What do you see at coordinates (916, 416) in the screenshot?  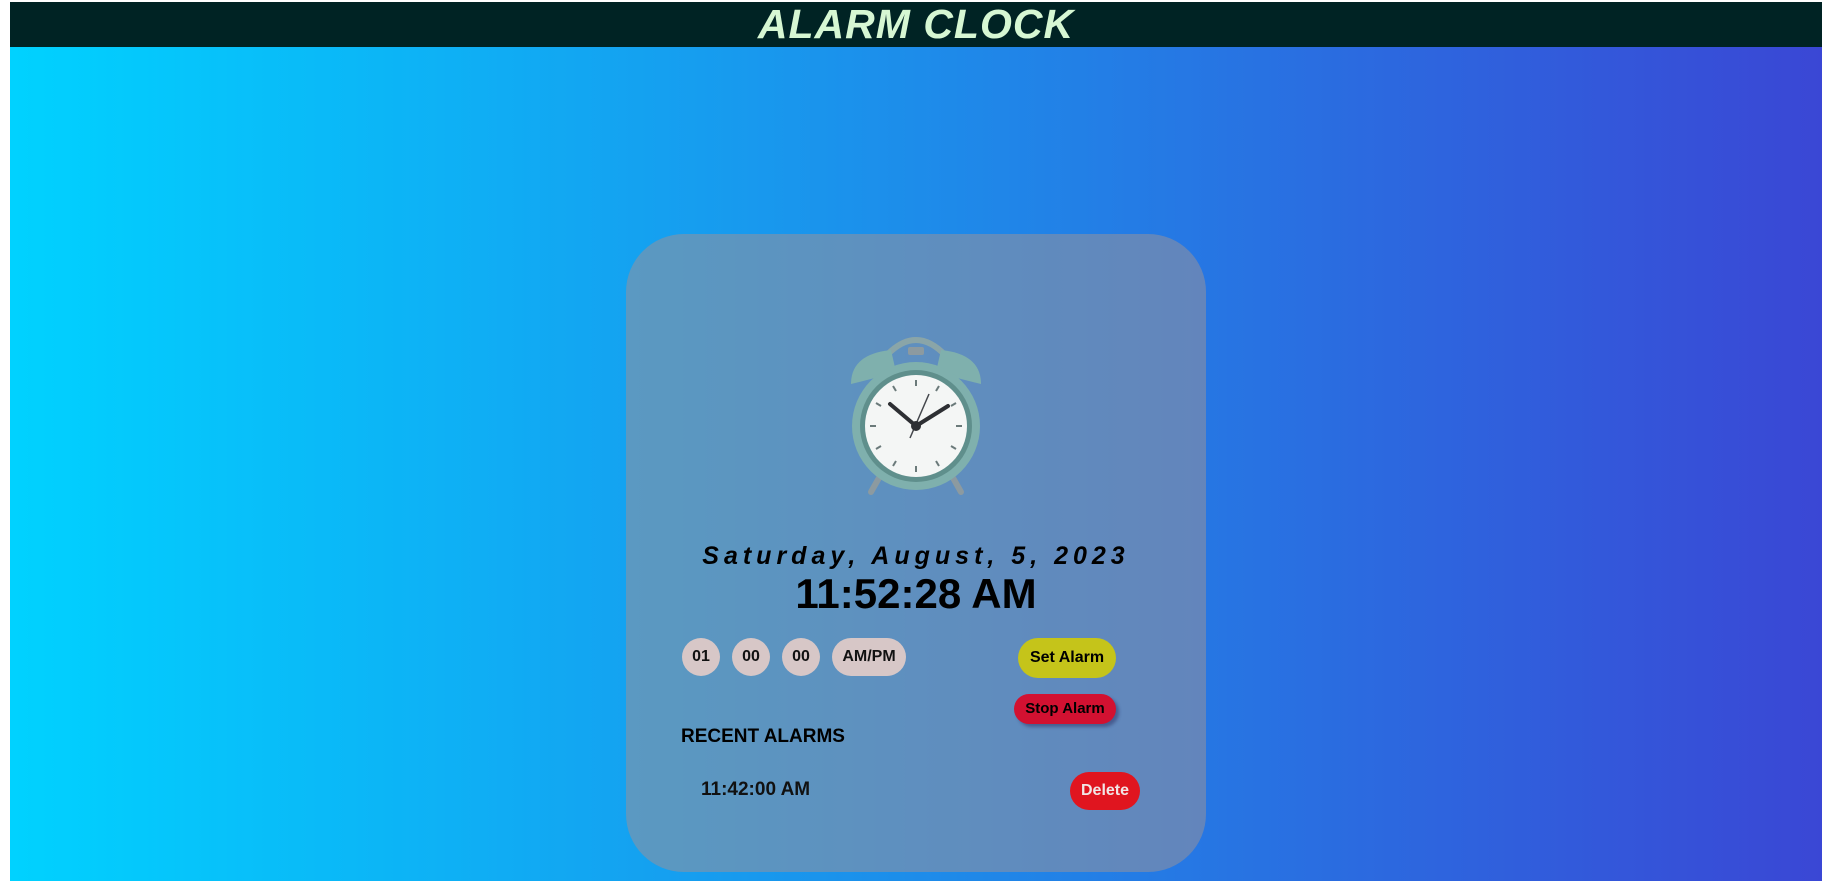 I see `alarm-clock-icon` at bounding box center [916, 416].